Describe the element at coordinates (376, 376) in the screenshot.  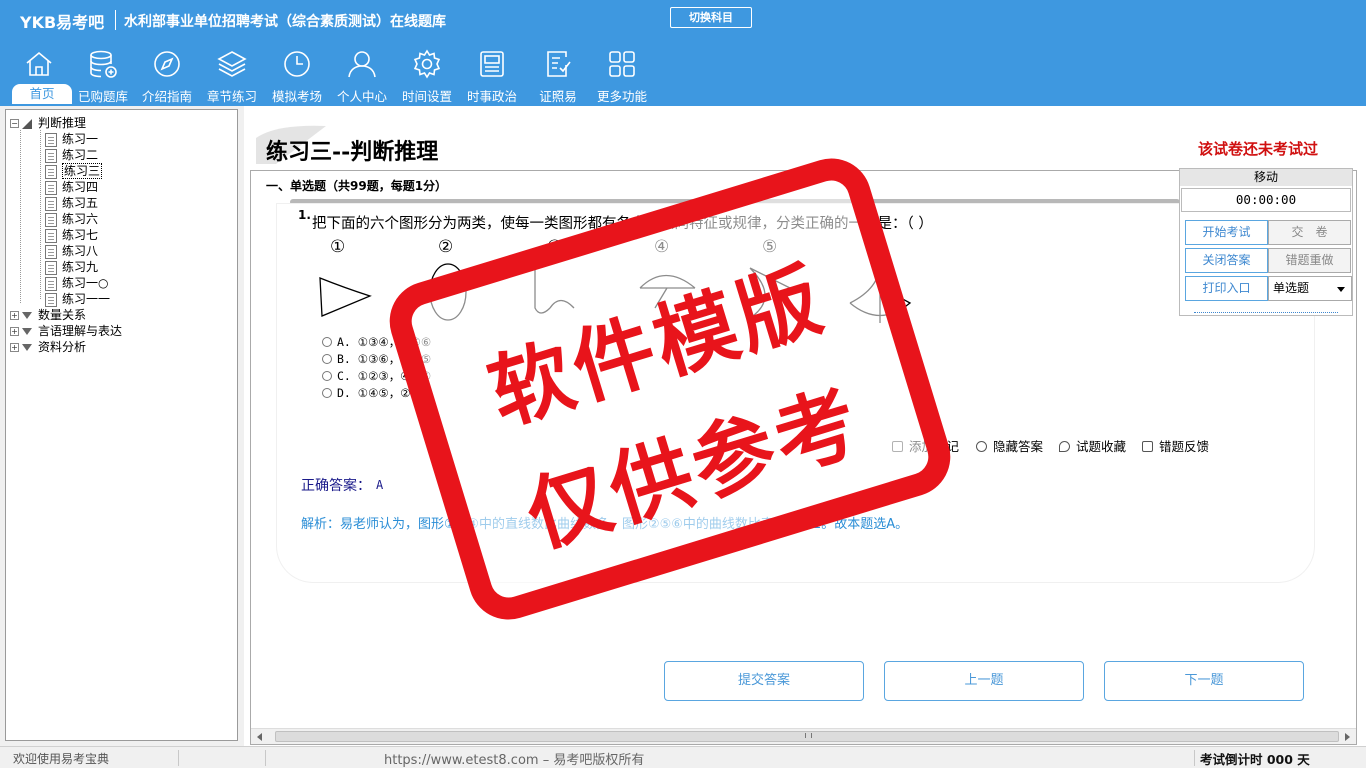
I see `option-c: C. ①②③，④⑤⑥` at that location.